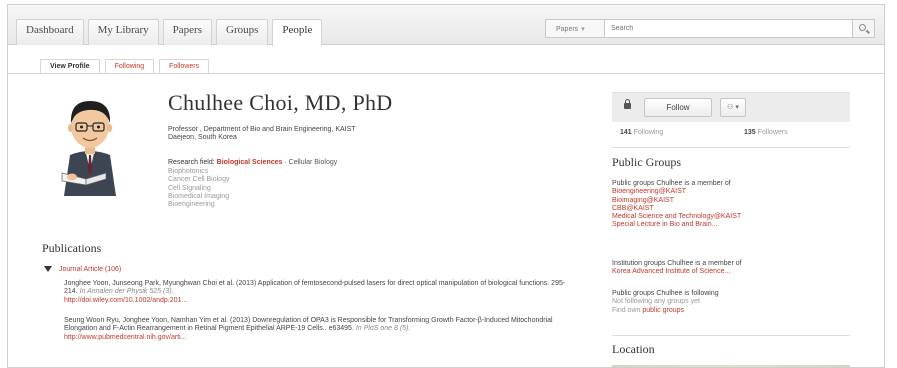 The width and height of the screenshot is (897, 368). I want to click on subtab-view-profile: View Profile, so click(70, 66).